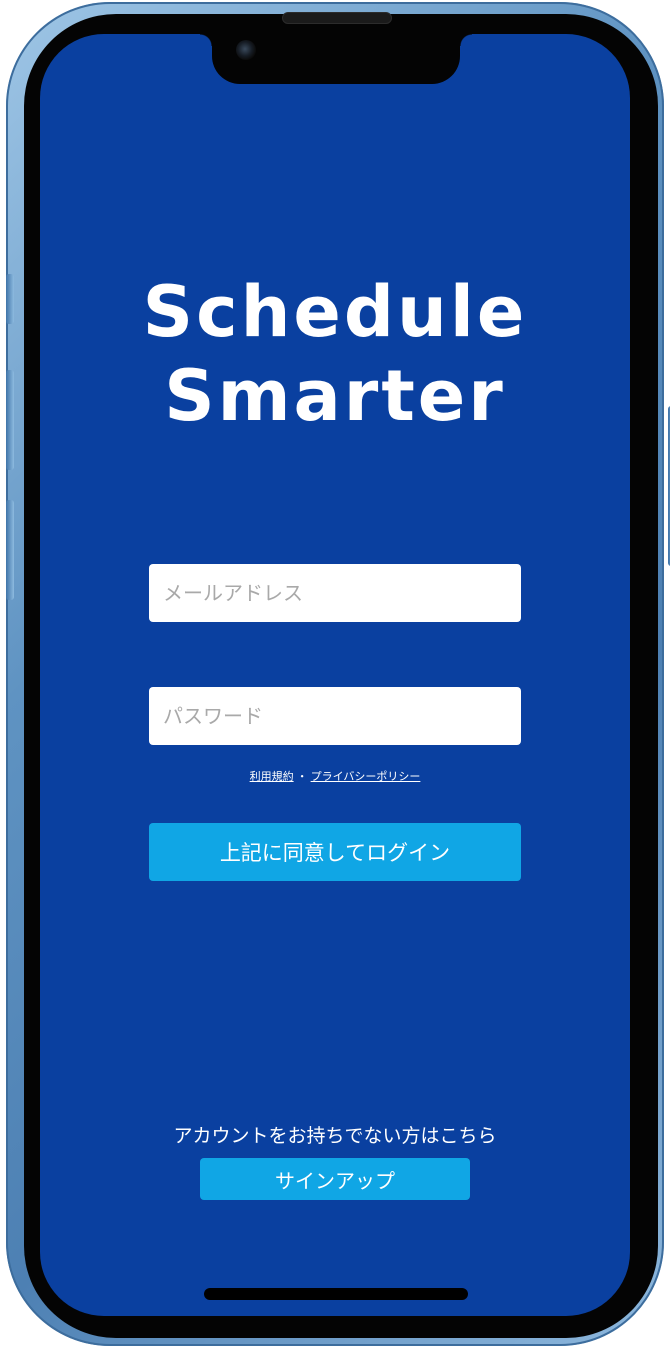 The width and height of the screenshot is (670, 1350). I want to click on login-button: 上記に同意してログイン, so click(335, 852).